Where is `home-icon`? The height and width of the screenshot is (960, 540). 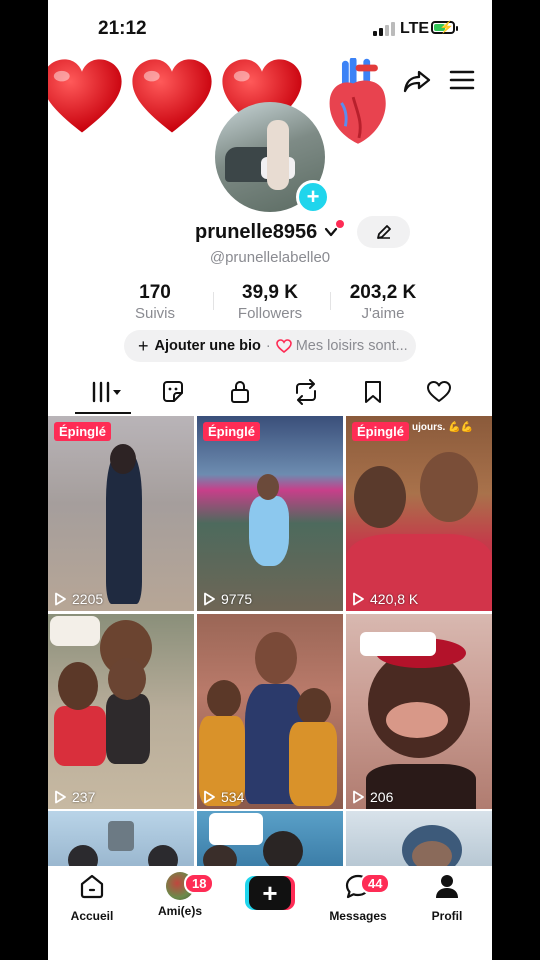
home-icon is located at coordinates (92, 886).